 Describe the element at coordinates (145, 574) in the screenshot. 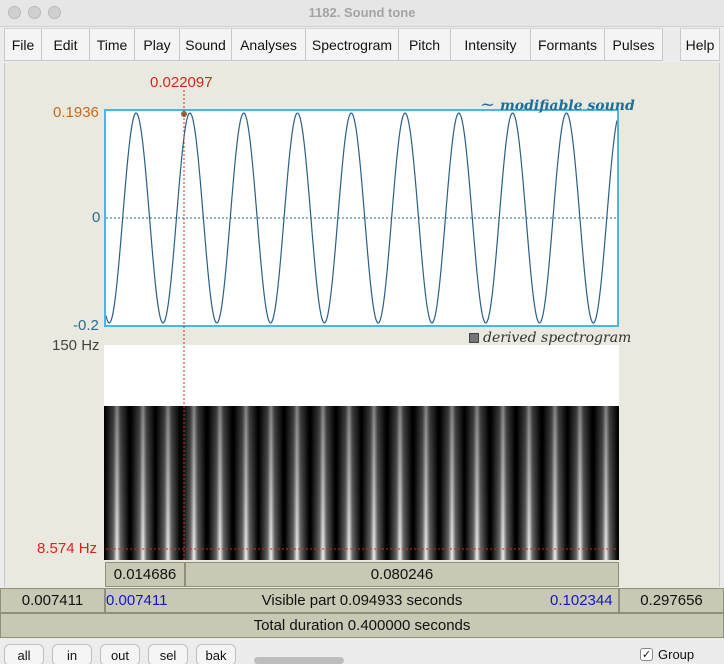

I see `selection-left-segment: 0.014686` at that location.